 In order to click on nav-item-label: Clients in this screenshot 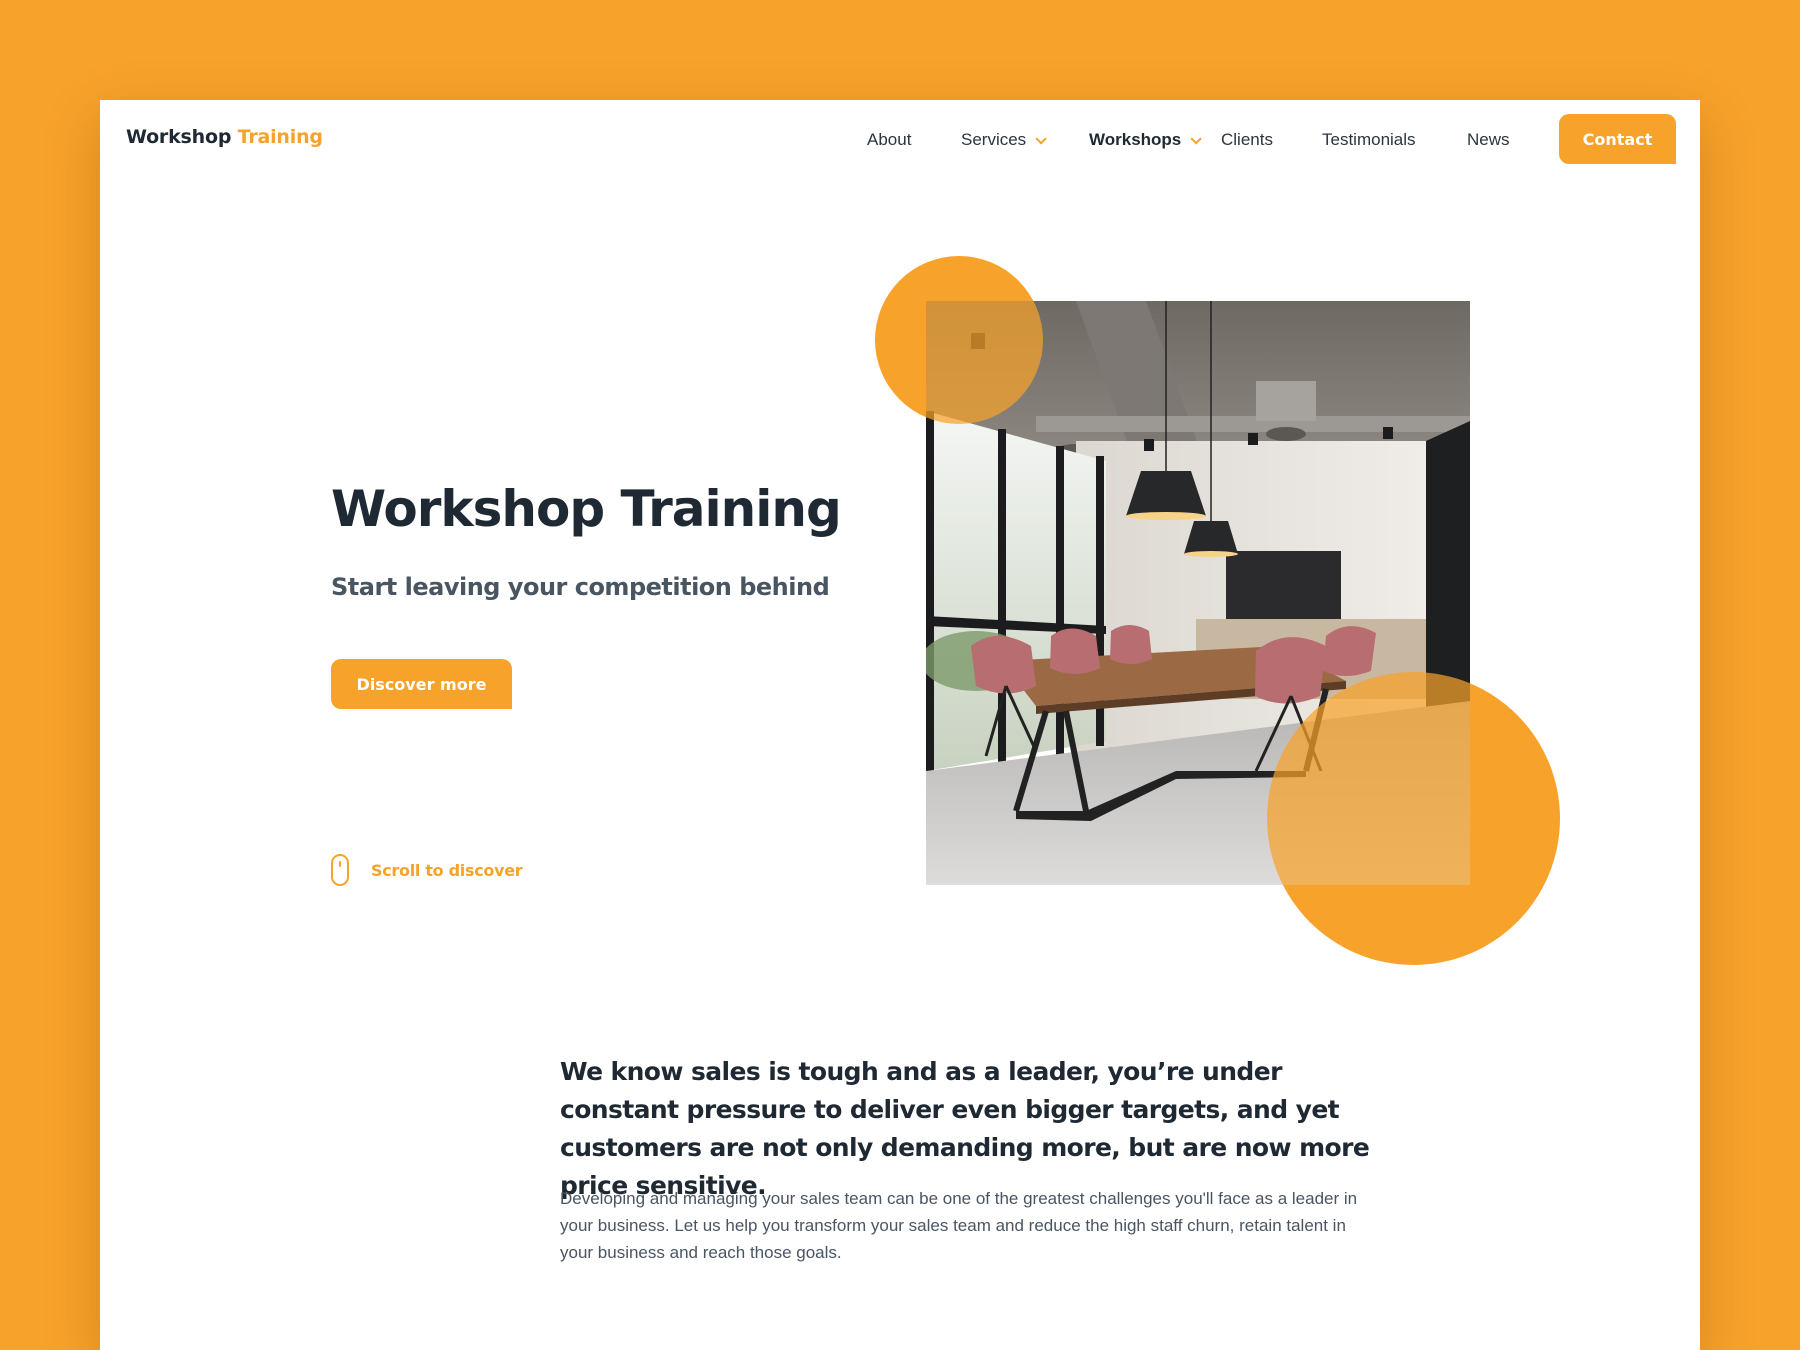, I will do `click(1247, 139)`.